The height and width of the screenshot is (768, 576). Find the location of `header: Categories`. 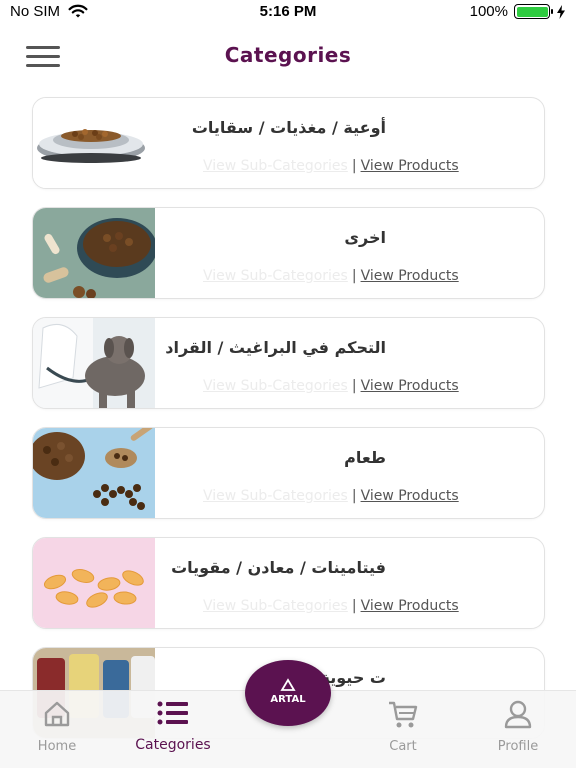

header: Categories is located at coordinates (288, 56).